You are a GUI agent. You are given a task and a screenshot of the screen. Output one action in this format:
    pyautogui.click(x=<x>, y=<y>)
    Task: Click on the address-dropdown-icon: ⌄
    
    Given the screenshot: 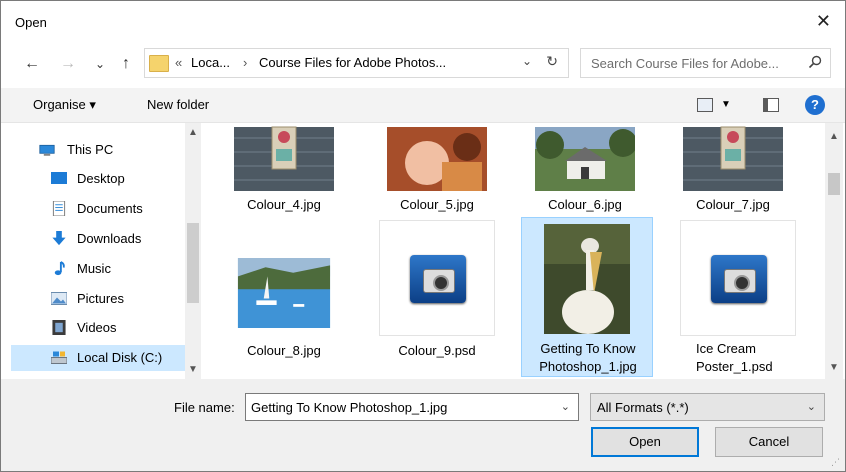 What is the action you would take?
    pyautogui.click(x=527, y=61)
    